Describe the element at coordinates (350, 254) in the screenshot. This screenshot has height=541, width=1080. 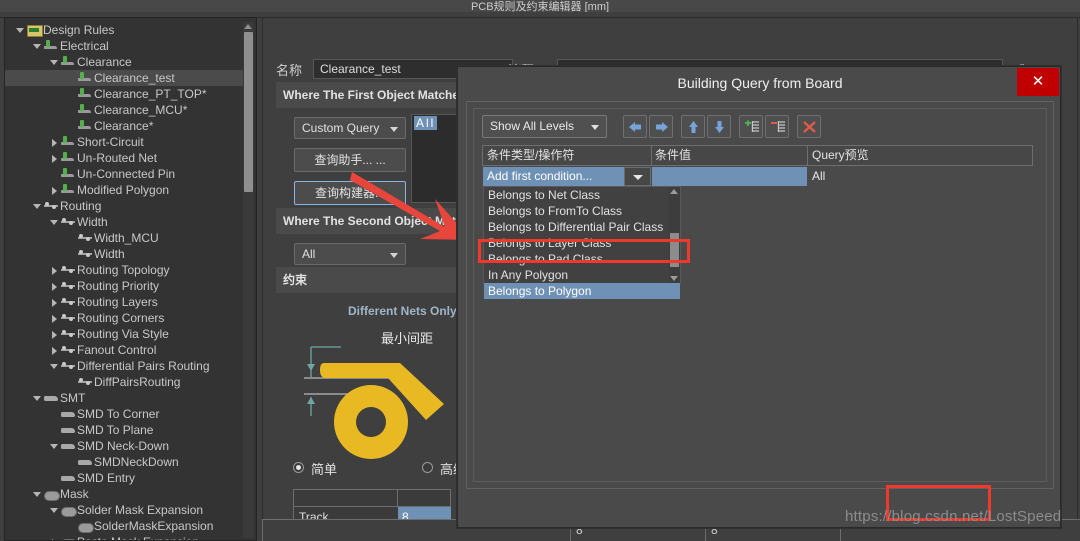
I see `second-object-select: All` at that location.